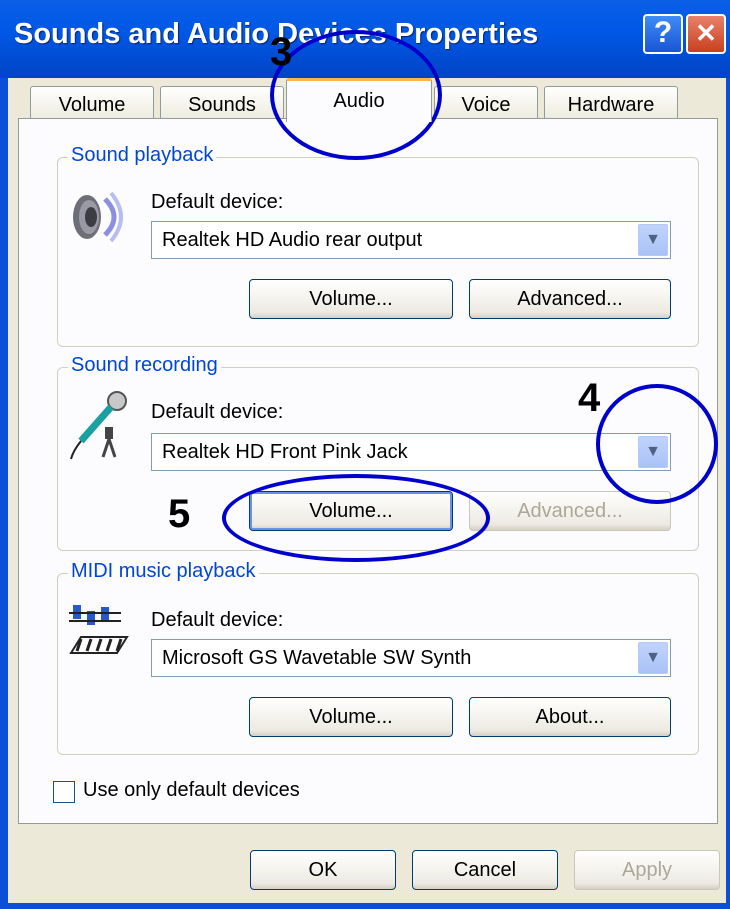 The width and height of the screenshot is (730, 909). Describe the element at coordinates (222, 104) in the screenshot. I see `tab-sounds: Sounds` at that location.